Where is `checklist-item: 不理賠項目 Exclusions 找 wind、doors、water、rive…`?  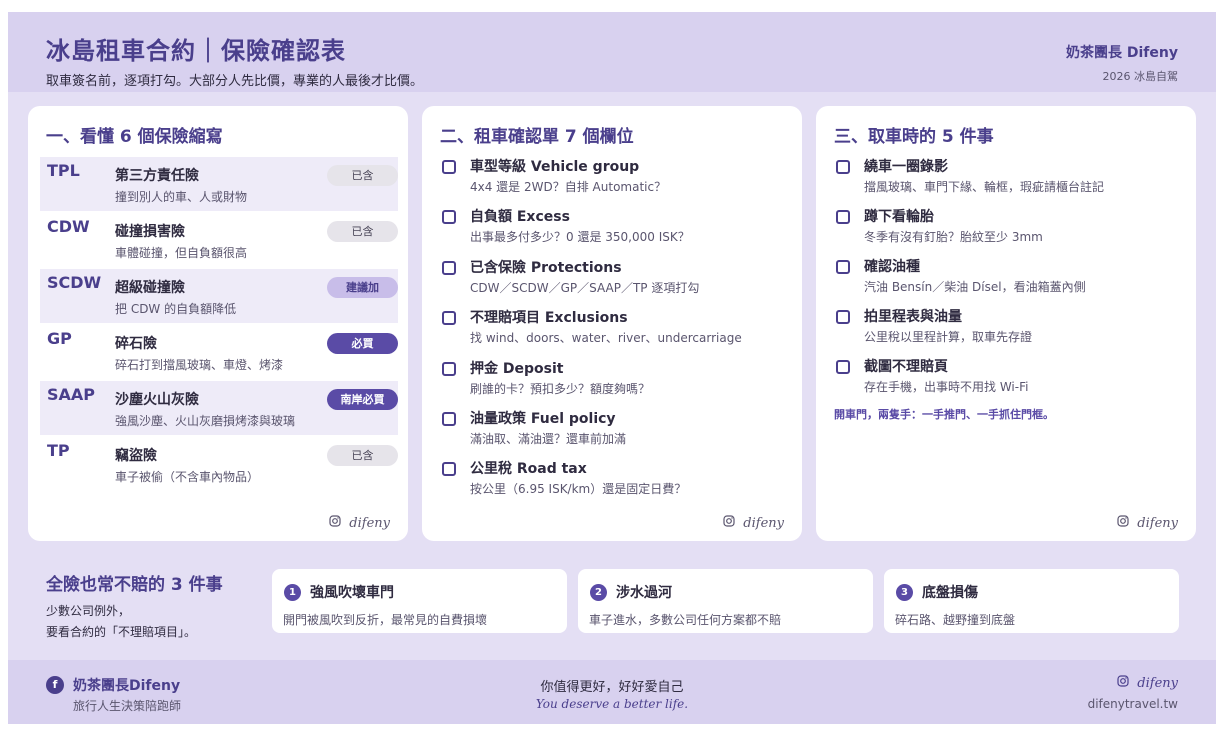
checklist-item: 不理賠項目 Exclusions 找 wind、doors、water、rive… is located at coordinates (615, 329).